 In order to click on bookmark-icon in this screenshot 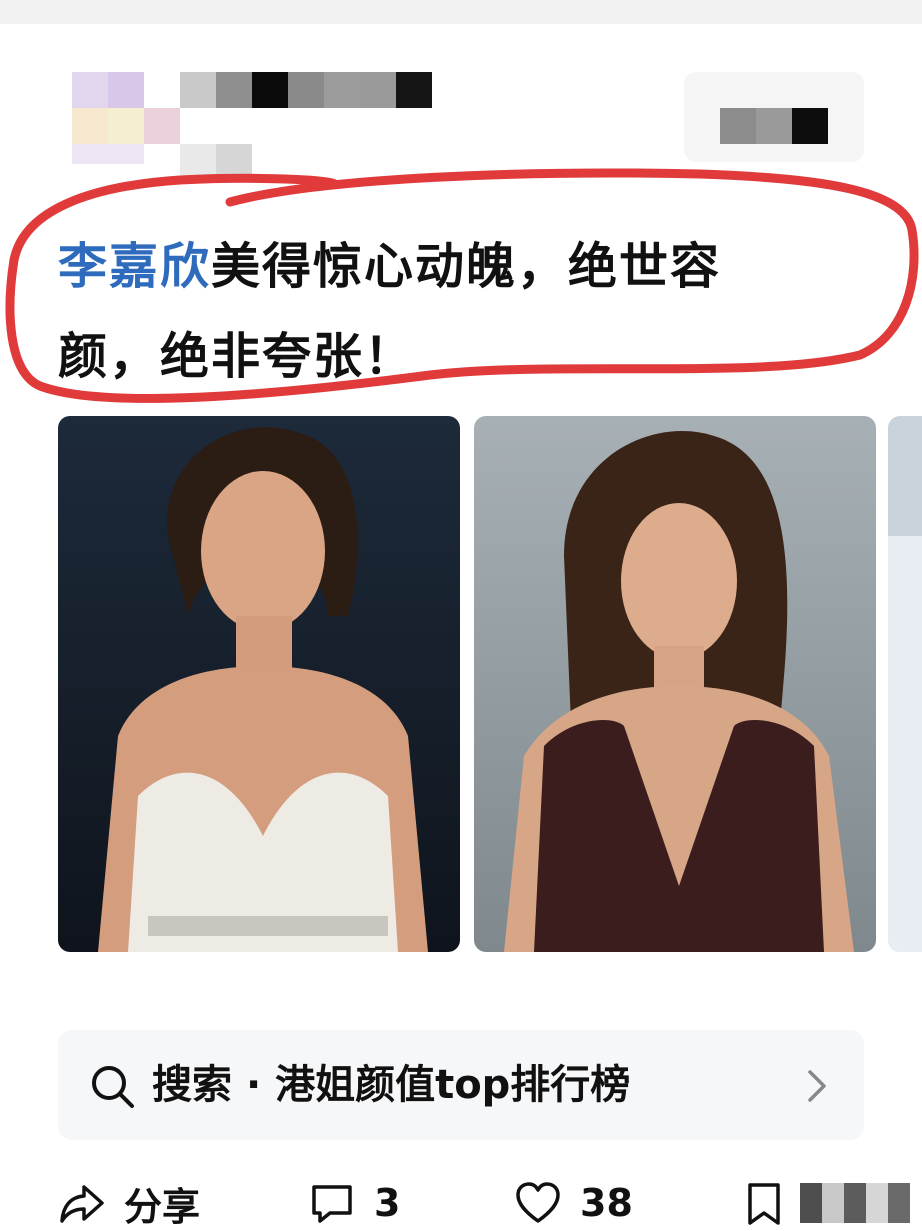, I will do `click(764, 1204)`.